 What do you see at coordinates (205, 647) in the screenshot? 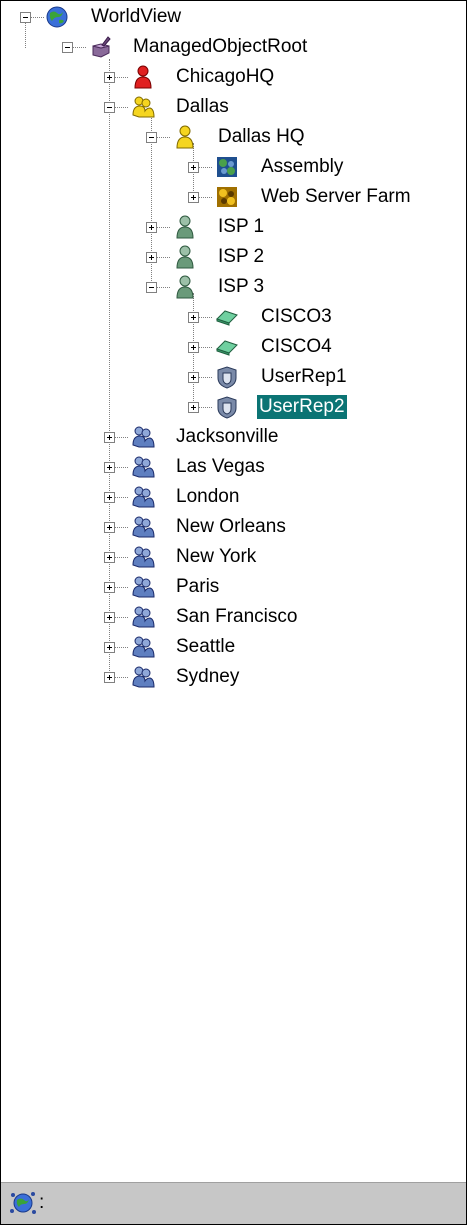
I see `tree-label-city: Seattle` at bounding box center [205, 647].